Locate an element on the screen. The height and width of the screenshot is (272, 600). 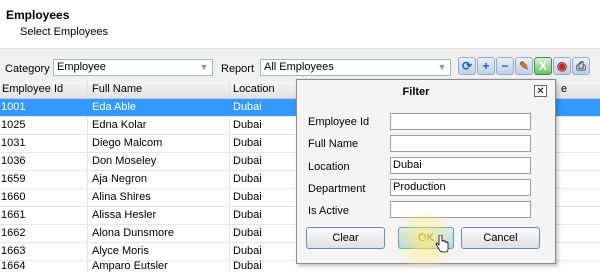
employee-id: 1663 is located at coordinates (13, 251).